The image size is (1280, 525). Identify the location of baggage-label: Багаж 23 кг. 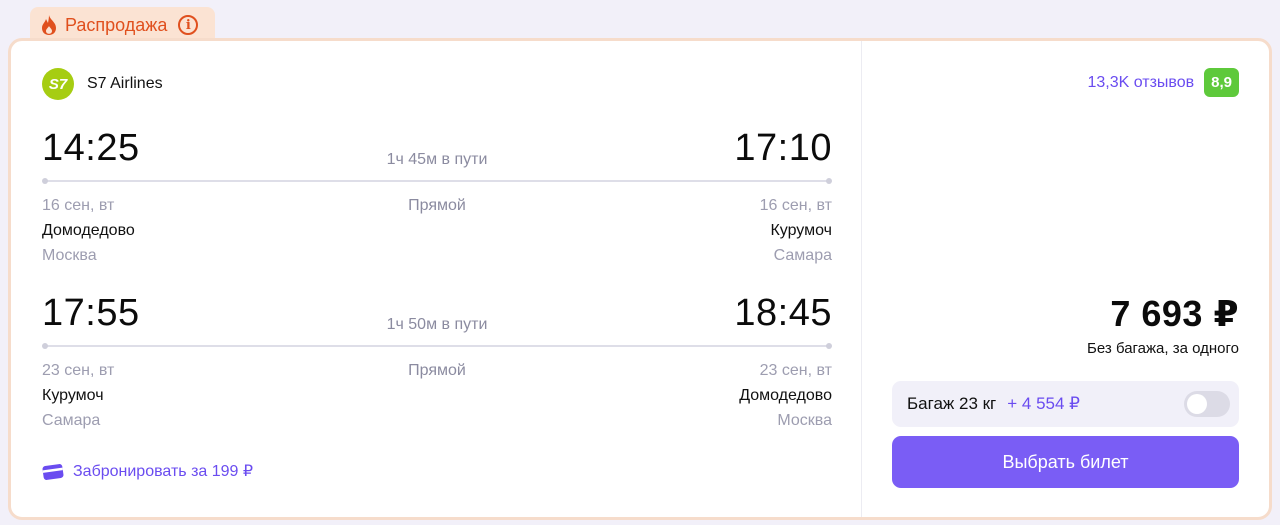
(952, 403).